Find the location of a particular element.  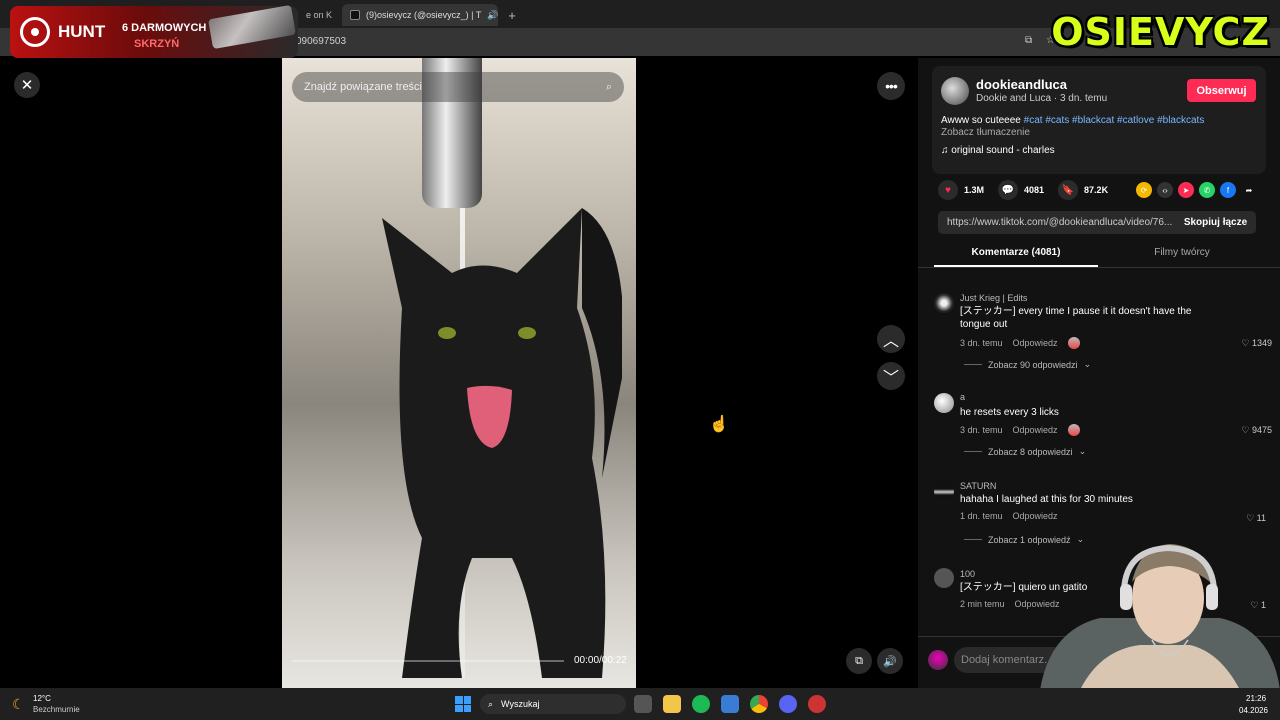

sponsor-brand: HUNT is located at coordinates (82, 31).